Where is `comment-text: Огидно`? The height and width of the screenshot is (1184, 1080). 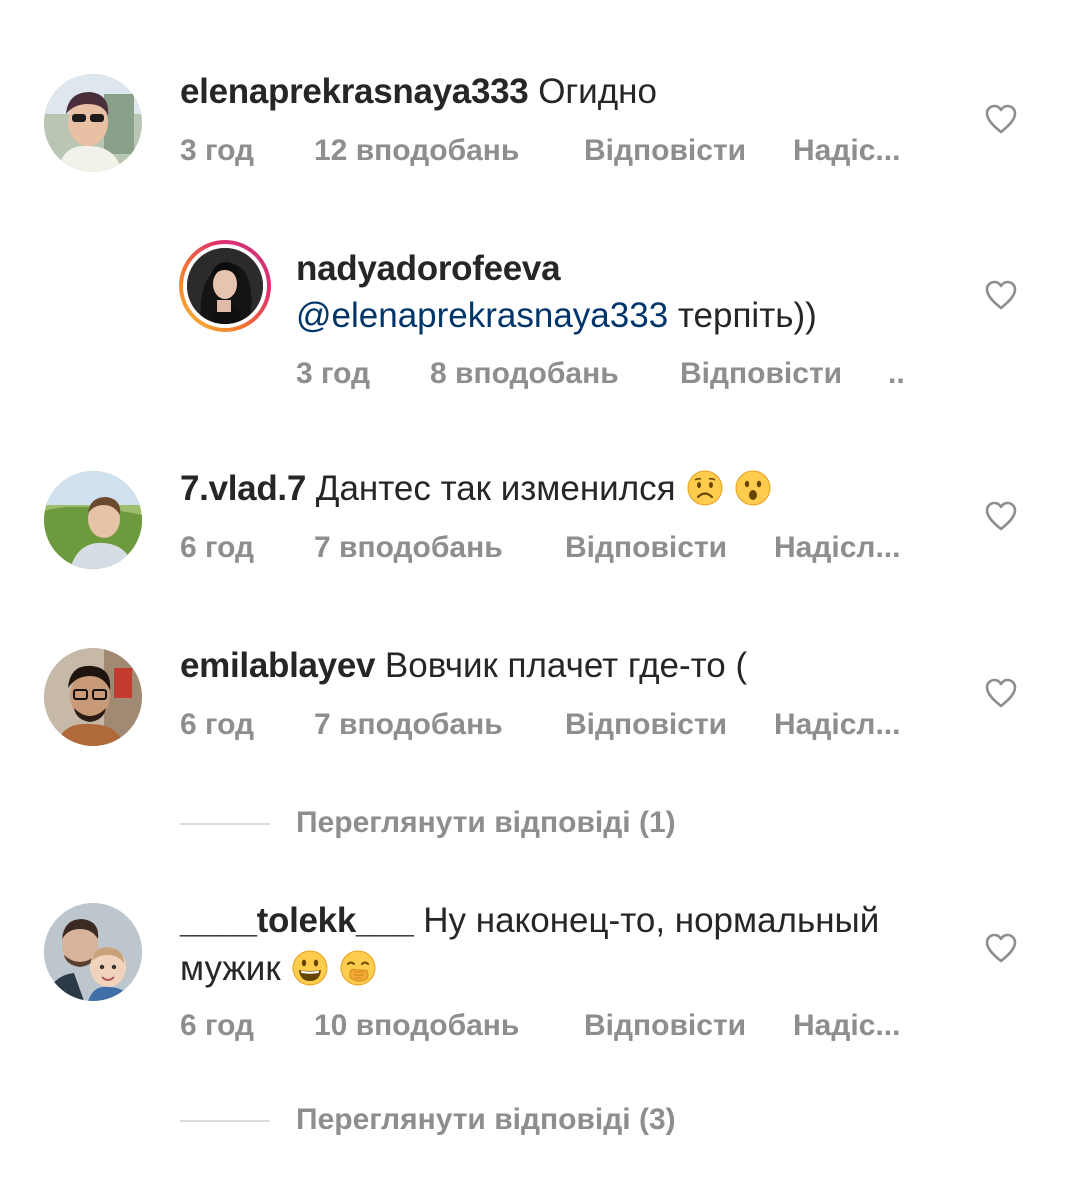
comment-text: Огидно is located at coordinates (597, 91).